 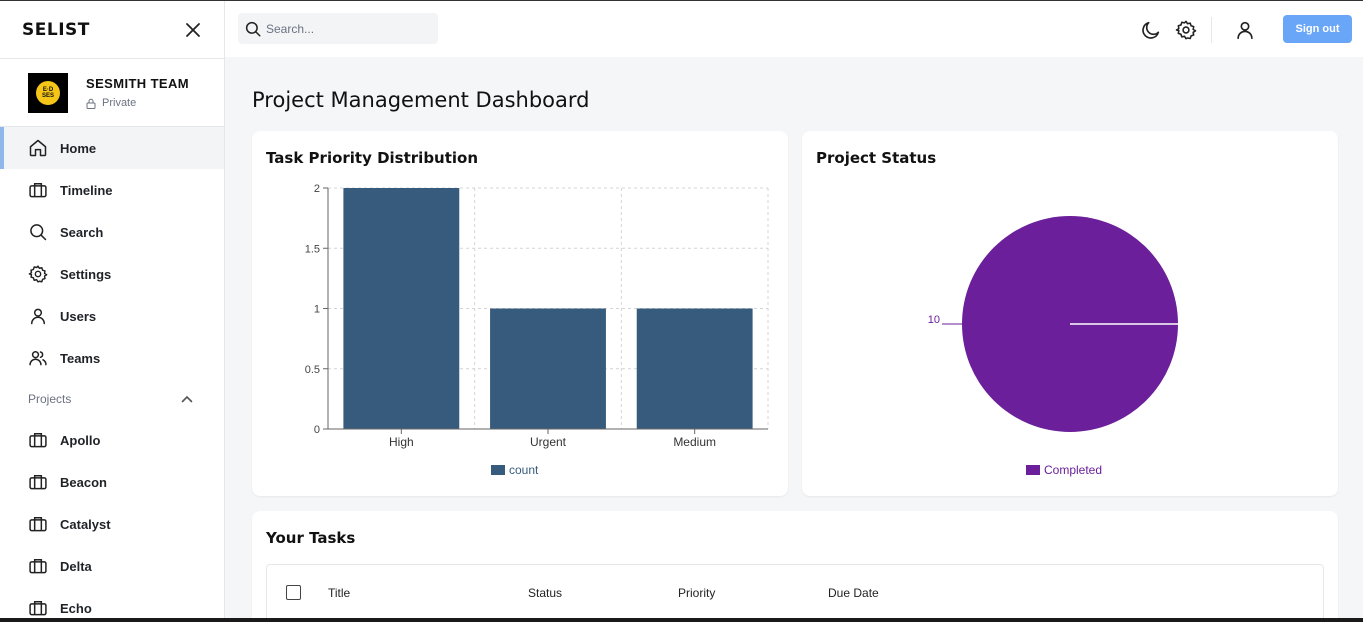 What do you see at coordinates (795, 593) in the screenshot?
I see `tasks-table: Title Status Priority Due Date` at bounding box center [795, 593].